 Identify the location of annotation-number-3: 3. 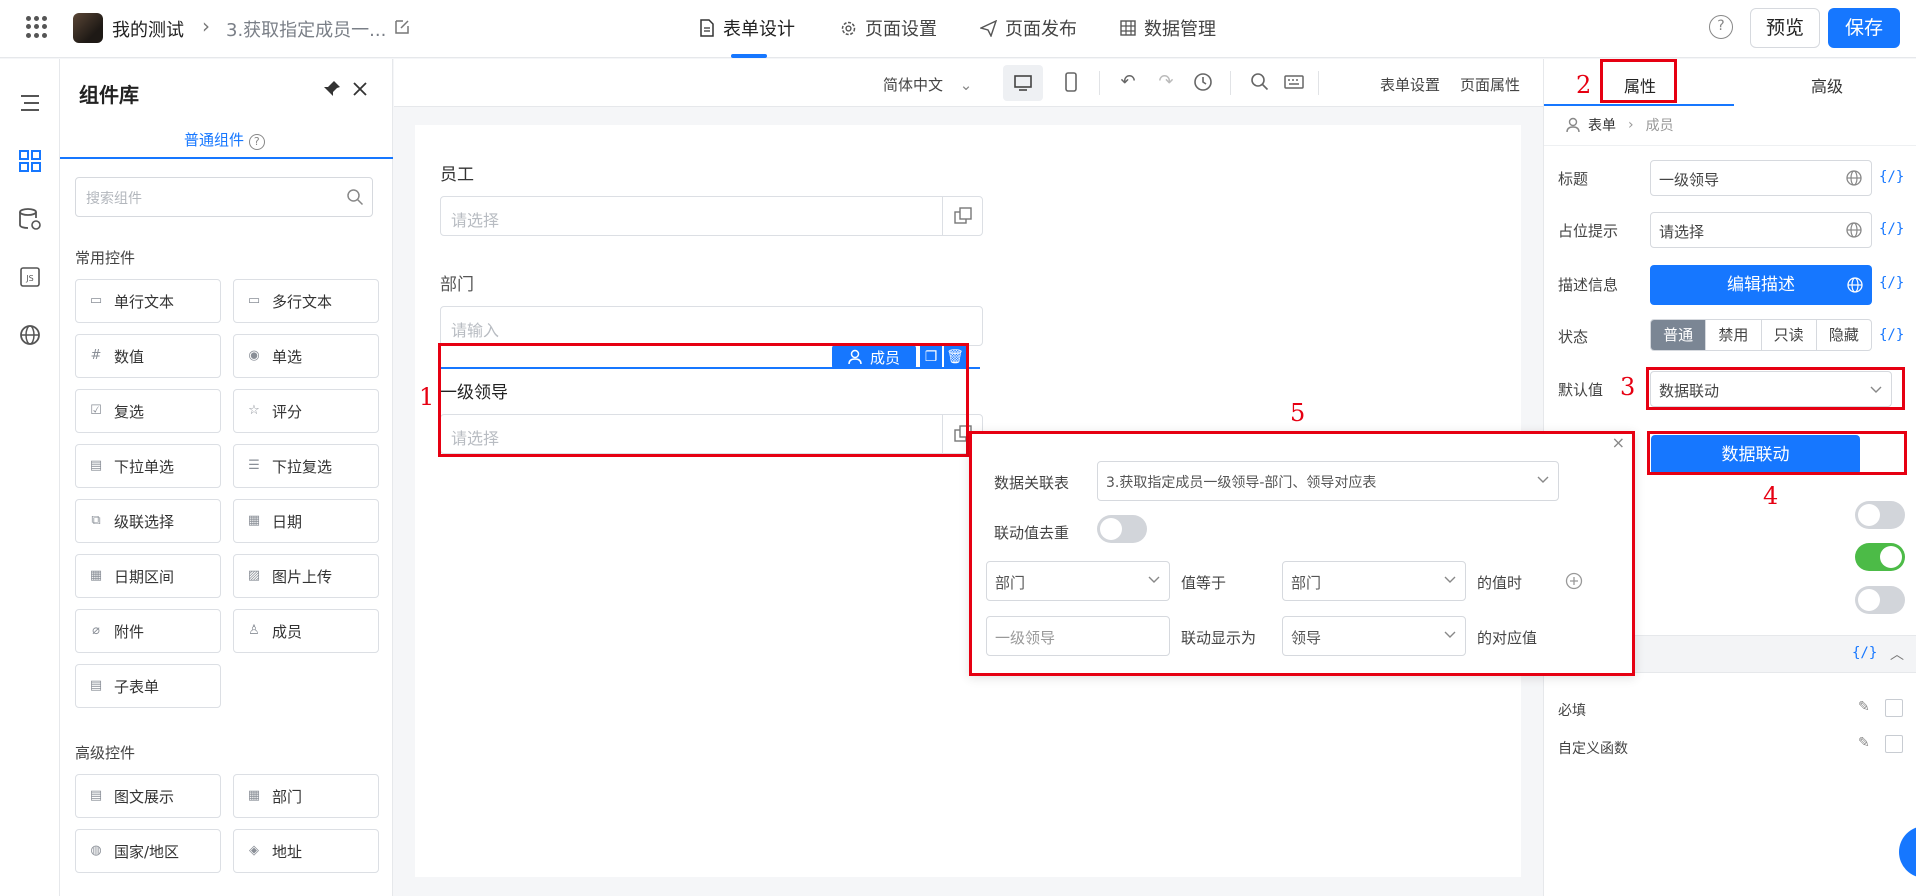
(1628, 387).